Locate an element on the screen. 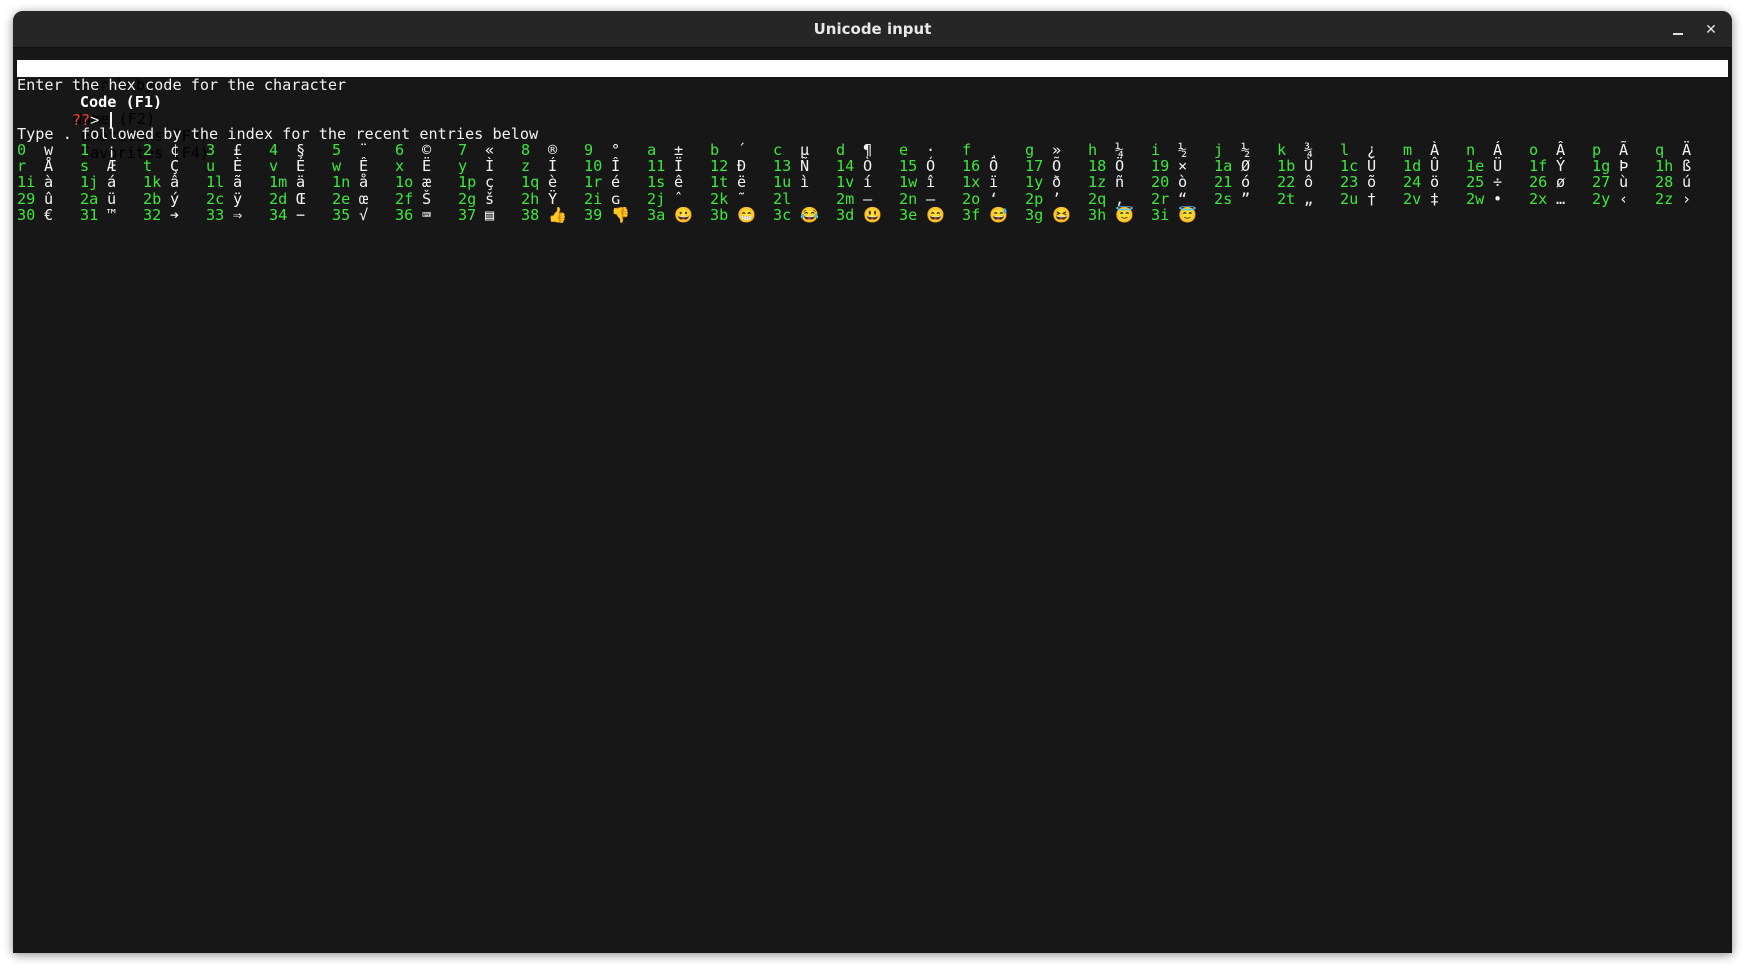  recent-entry: 36 ⌨ is located at coordinates (413, 214).